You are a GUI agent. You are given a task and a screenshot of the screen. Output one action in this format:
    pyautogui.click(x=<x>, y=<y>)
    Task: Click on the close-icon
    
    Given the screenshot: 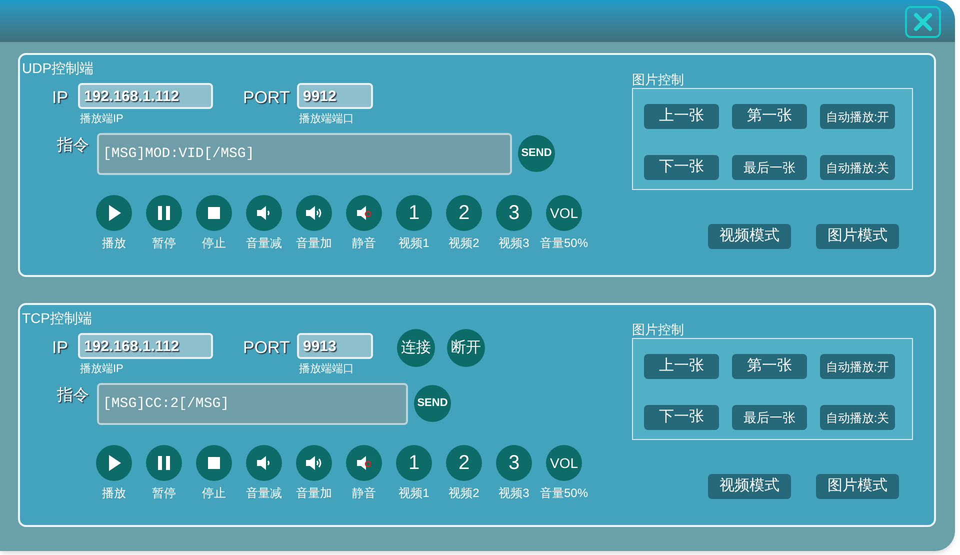 What is the action you would take?
    pyautogui.click(x=923, y=22)
    